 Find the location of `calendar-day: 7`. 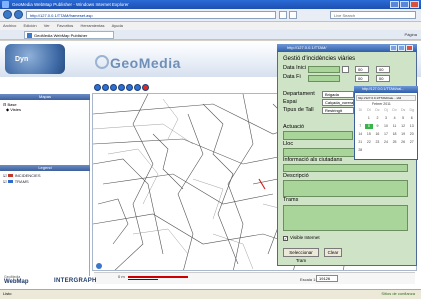

calendar-day: 7 is located at coordinates (360, 126).